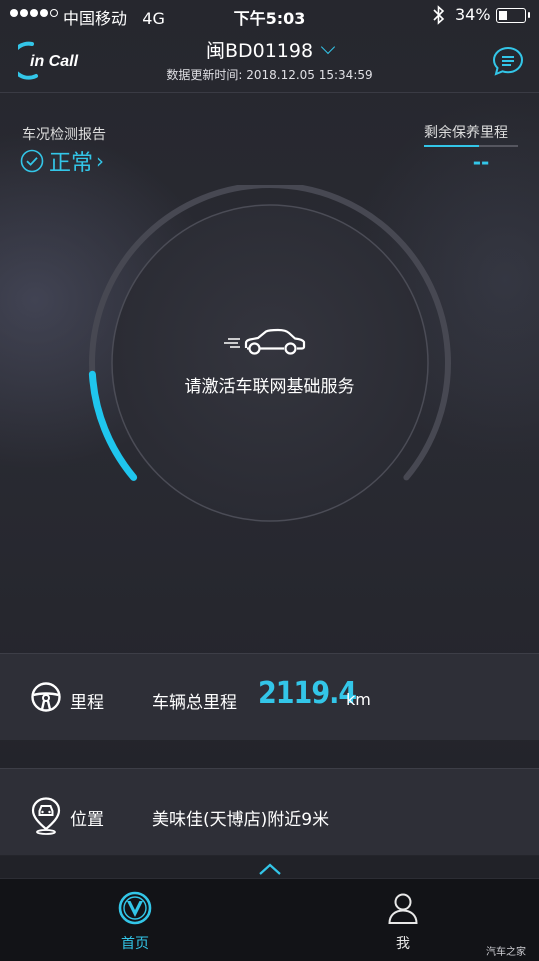  What do you see at coordinates (265, 341) in the screenshot?
I see `car-icon` at bounding box center [265, 341].